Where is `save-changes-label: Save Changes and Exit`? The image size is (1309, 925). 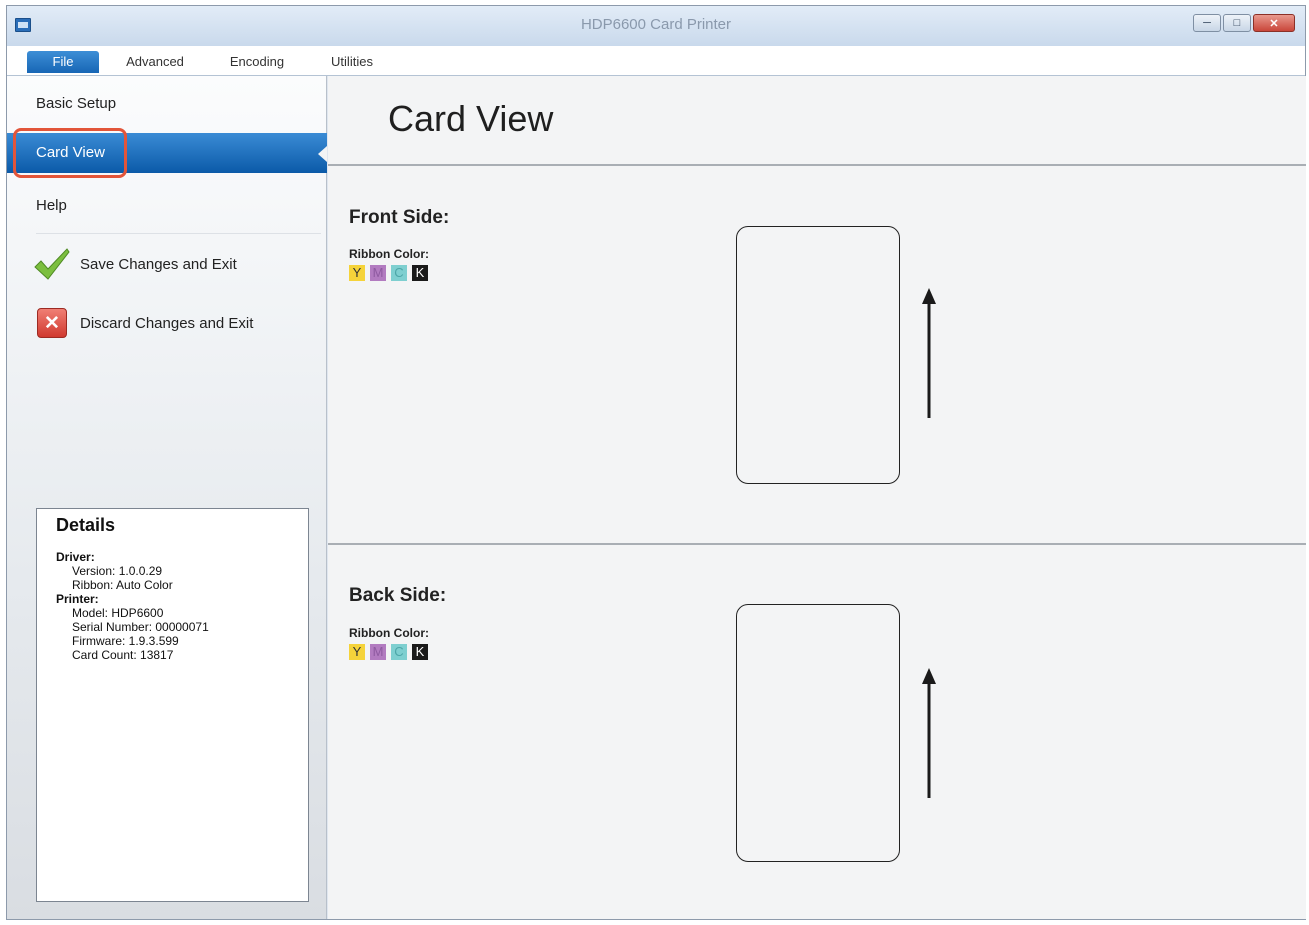 save-changes-label: Save Changes and Exit is located at coordinates (158, 264).